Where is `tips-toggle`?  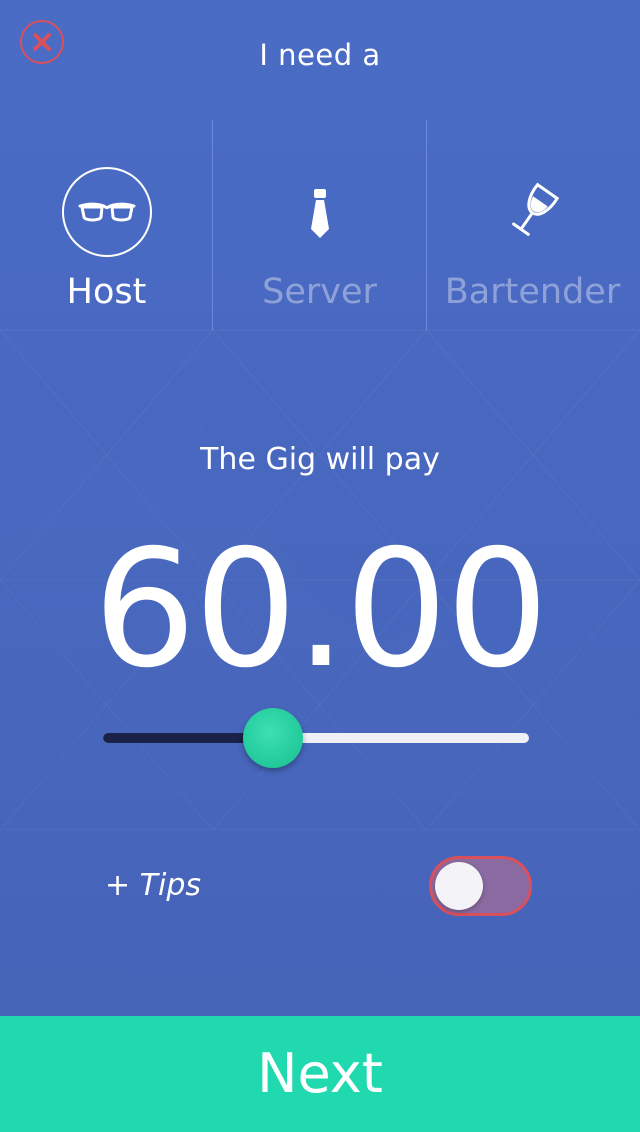 tips-toggle is located at coordinates (480, 886).